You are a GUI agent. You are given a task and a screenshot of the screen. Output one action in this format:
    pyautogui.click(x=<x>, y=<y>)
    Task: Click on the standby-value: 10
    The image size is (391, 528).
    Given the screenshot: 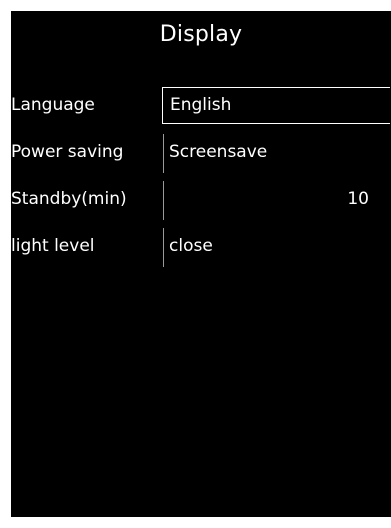 What is the action you would take?
    pyautogui.click(x=269, y=199)
    